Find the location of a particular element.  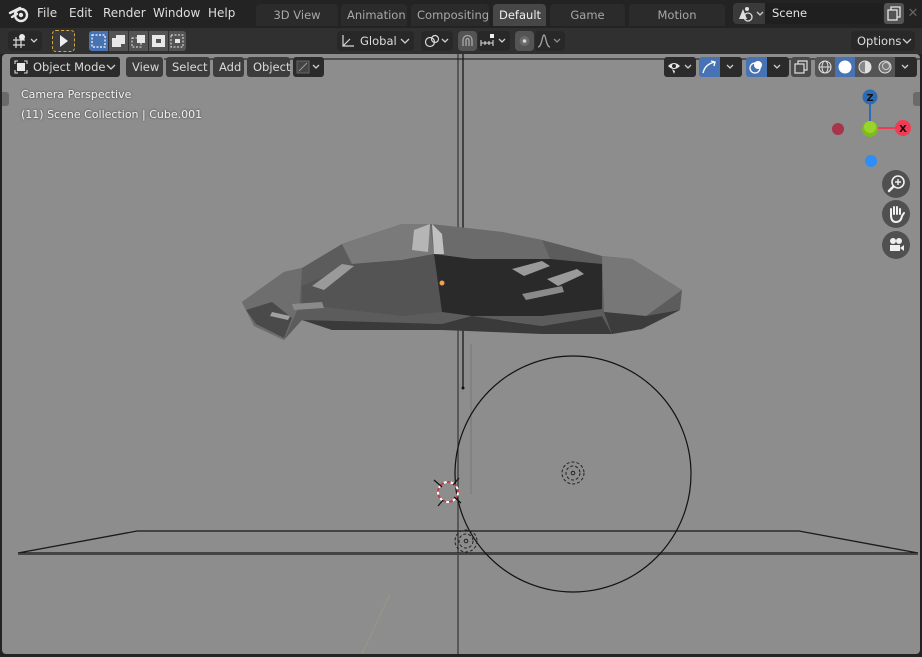

mode-label: Object Mode is located at coordinates (69, 67).